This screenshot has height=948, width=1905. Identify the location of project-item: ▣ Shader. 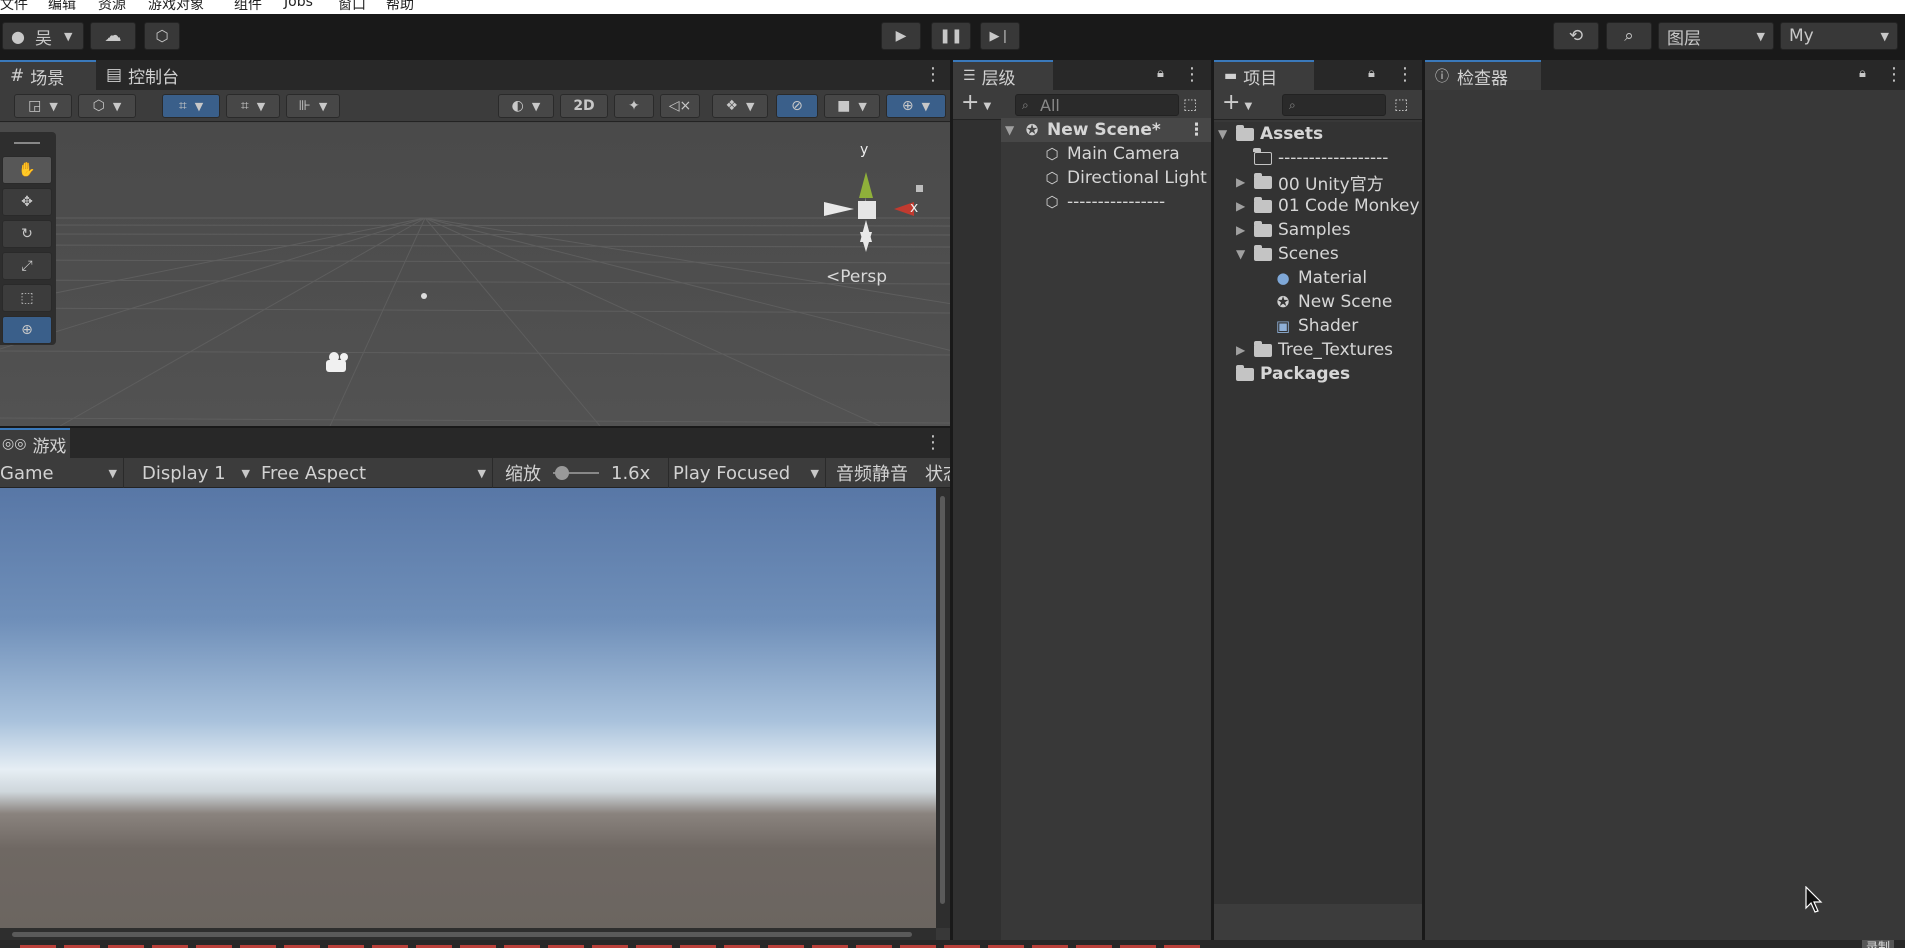
(1307, 326).